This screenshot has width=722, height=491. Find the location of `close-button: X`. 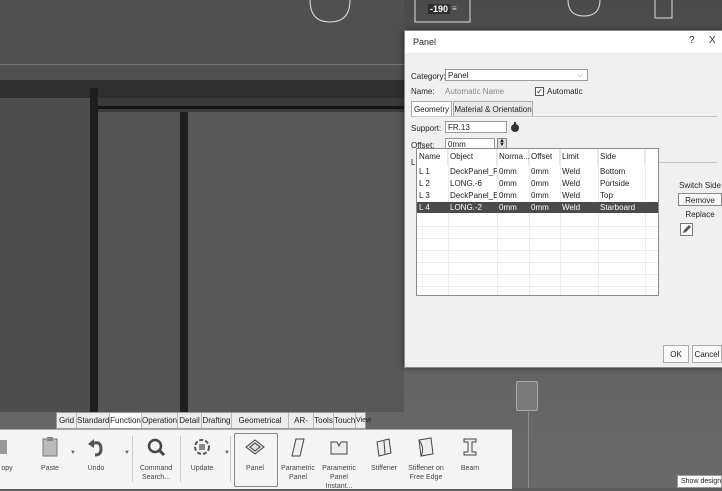

close-button: X is located at coordinates (712, 40).